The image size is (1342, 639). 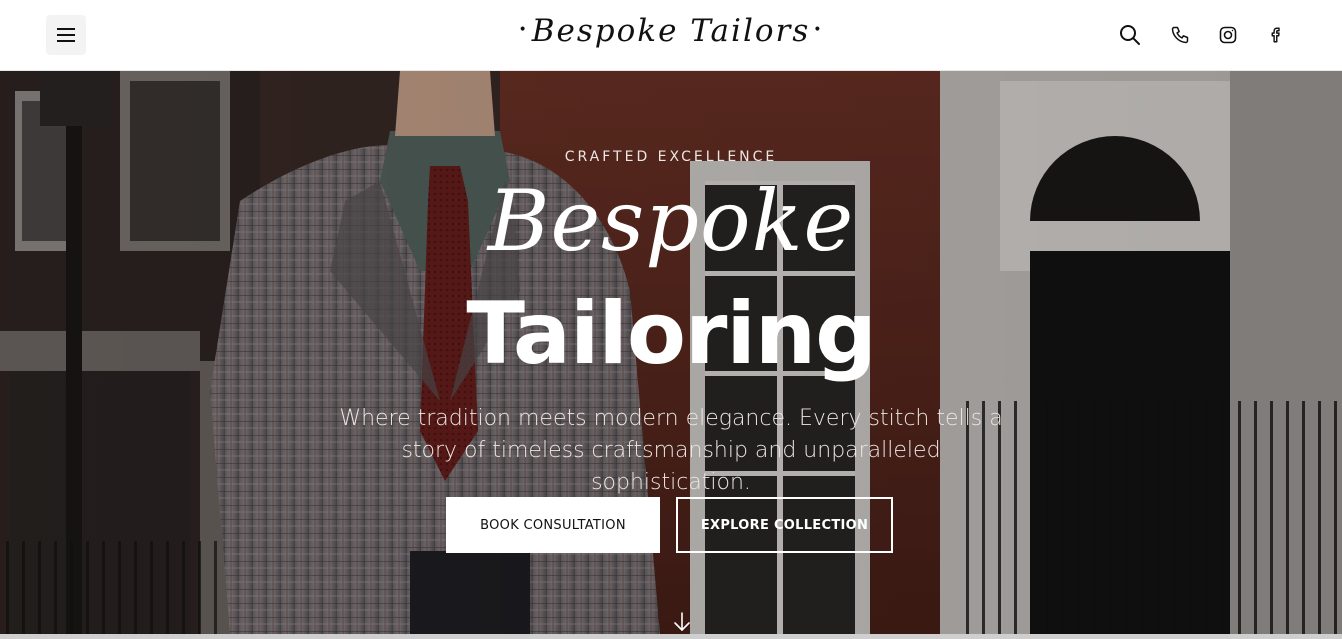 I want to click on hero-eyebrow: CRAFTED EXCELLENCE, so click(x=671, y=157).